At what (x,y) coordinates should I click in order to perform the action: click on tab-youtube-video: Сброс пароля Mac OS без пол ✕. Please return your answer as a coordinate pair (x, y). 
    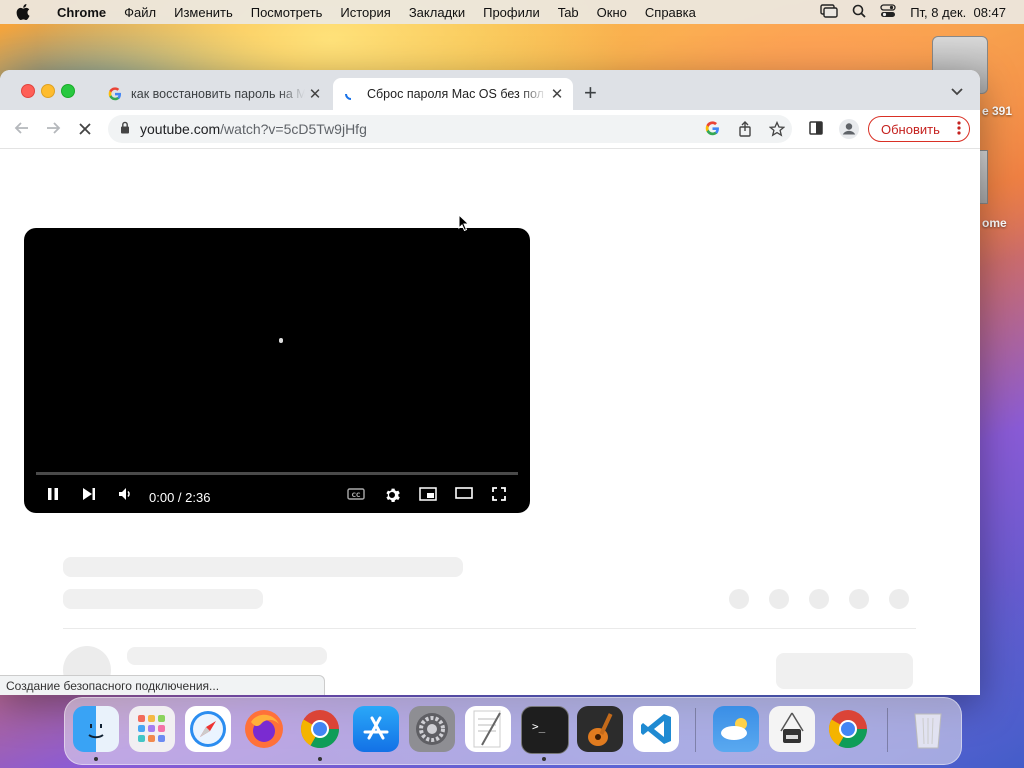
    Looking at the image, I should click on (453, 94).